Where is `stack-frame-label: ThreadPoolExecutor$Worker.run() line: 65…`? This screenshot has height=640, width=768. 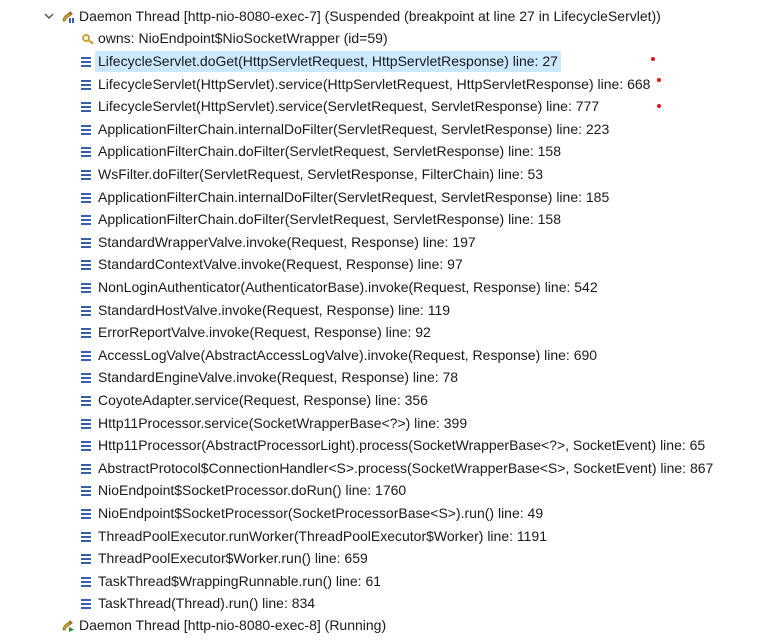
stack-frame-label: ThreadPoolExecutor$Worker.run() line: 65… is located at coordinates (233, 558).